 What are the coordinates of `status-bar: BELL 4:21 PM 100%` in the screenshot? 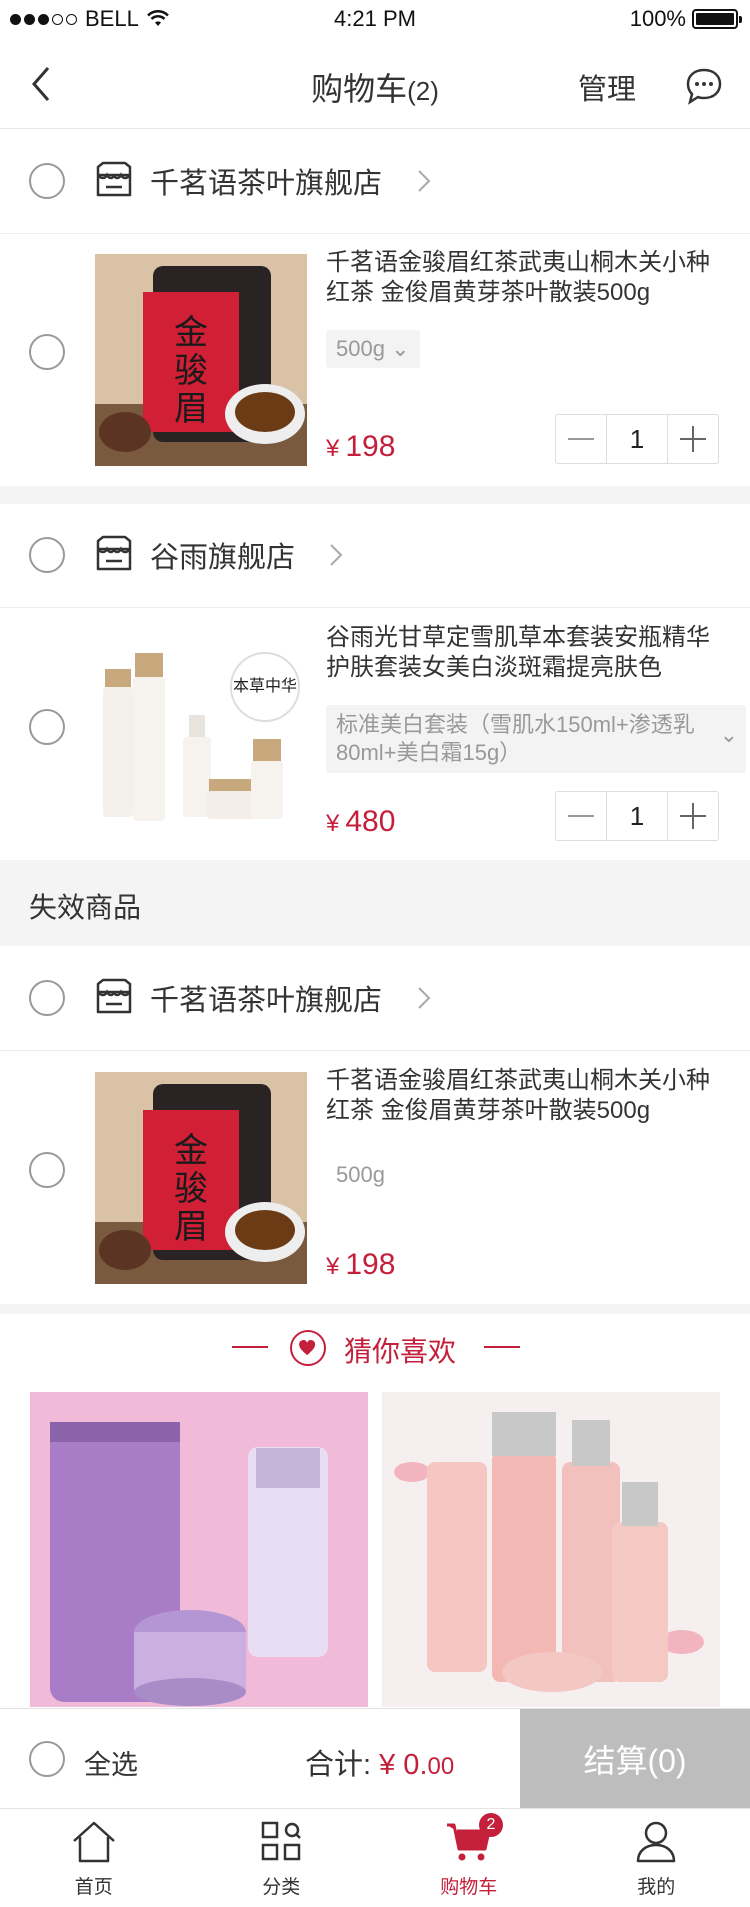 It's located at (375, 20).